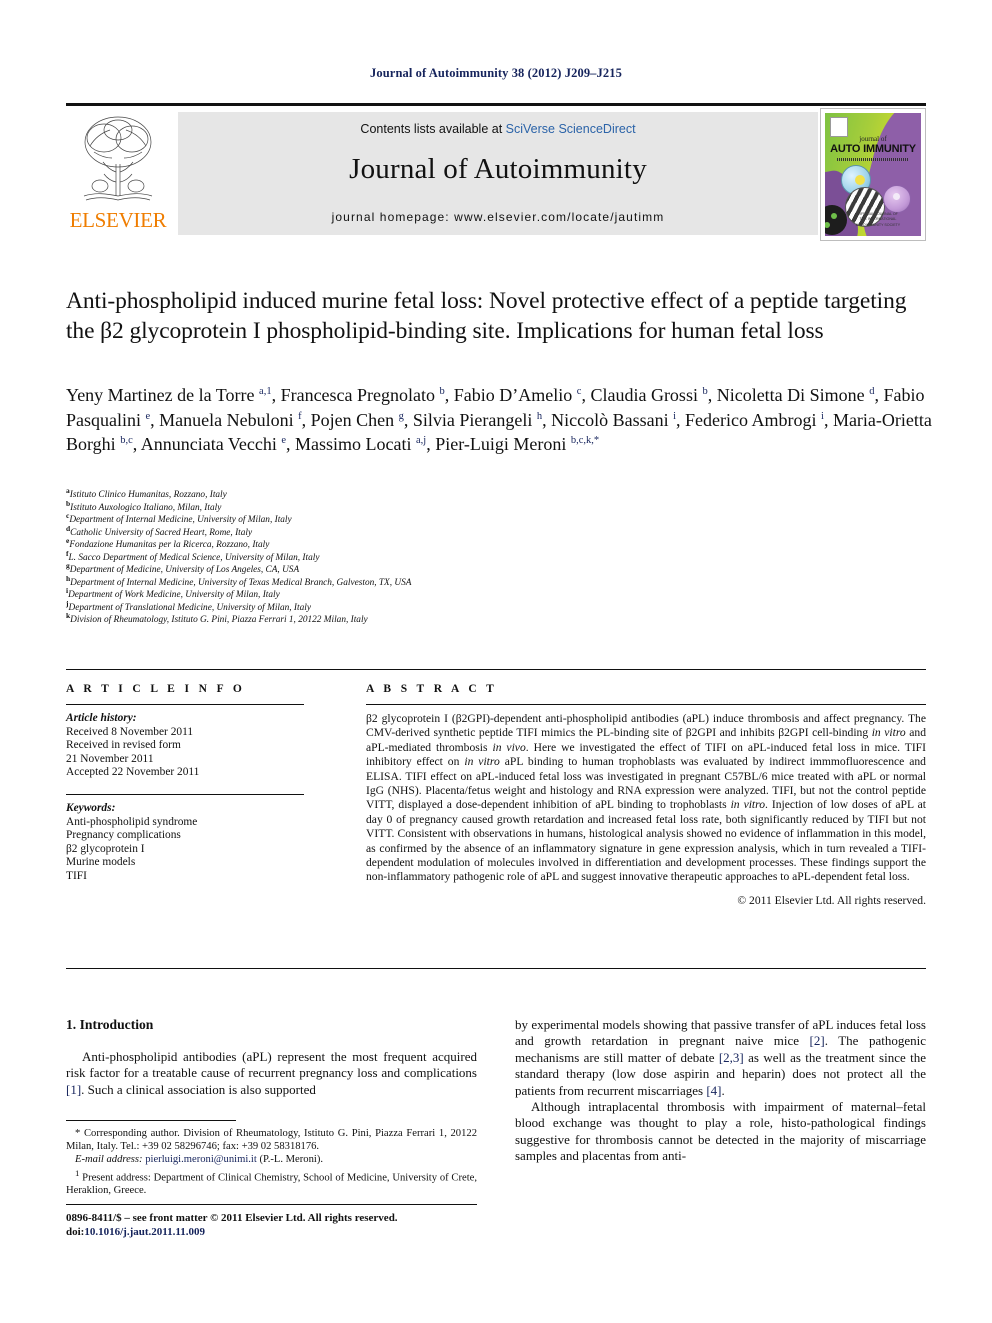  I want to click on journal-title: Journal of Autoimmunity, so click(498, 169).